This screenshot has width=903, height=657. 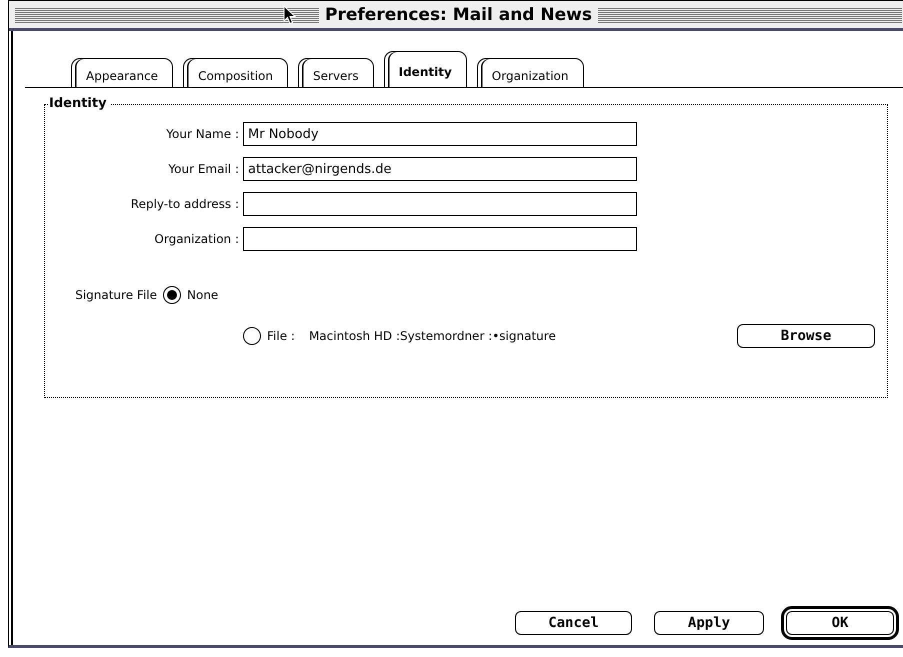 I want to click on radio-label: None, so click(x=202, y=295).